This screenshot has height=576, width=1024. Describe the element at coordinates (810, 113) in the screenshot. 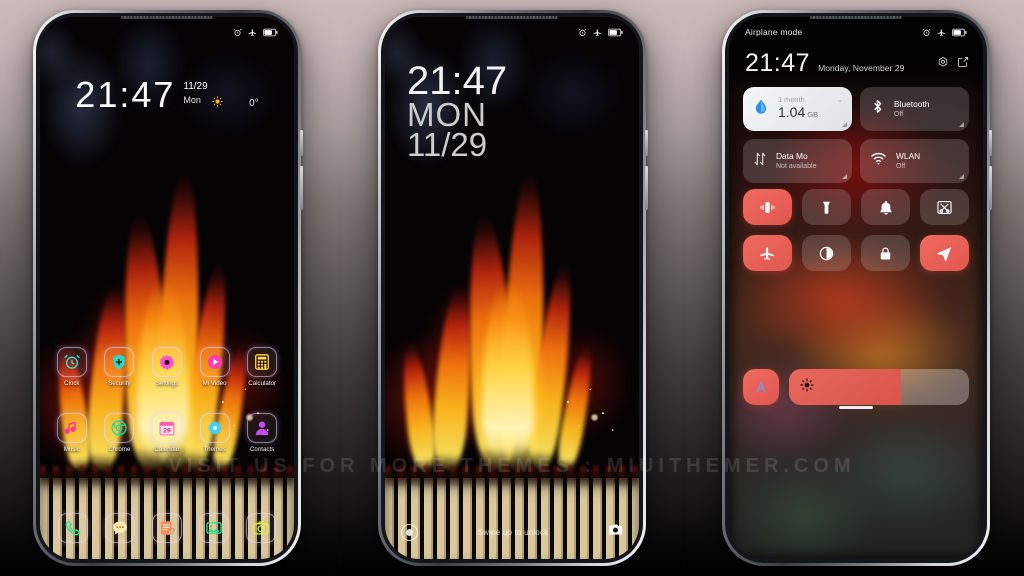

I see `tile-data-value-row: 1.04 GB` at that location.